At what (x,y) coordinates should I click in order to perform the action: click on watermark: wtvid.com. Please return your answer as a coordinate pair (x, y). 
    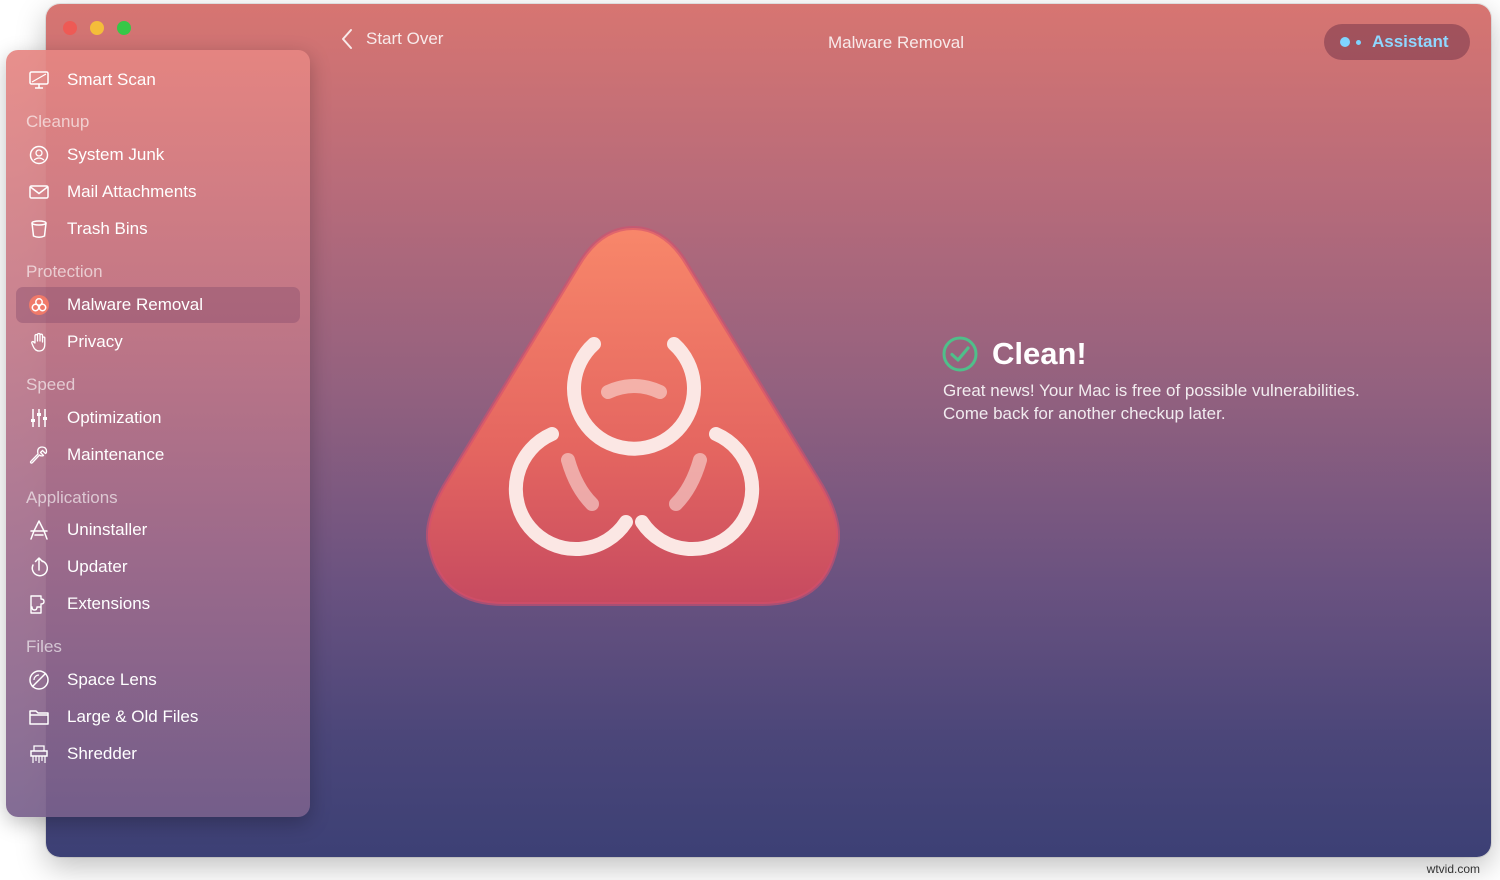
    Looking at the image, I should click on (1453, 869).